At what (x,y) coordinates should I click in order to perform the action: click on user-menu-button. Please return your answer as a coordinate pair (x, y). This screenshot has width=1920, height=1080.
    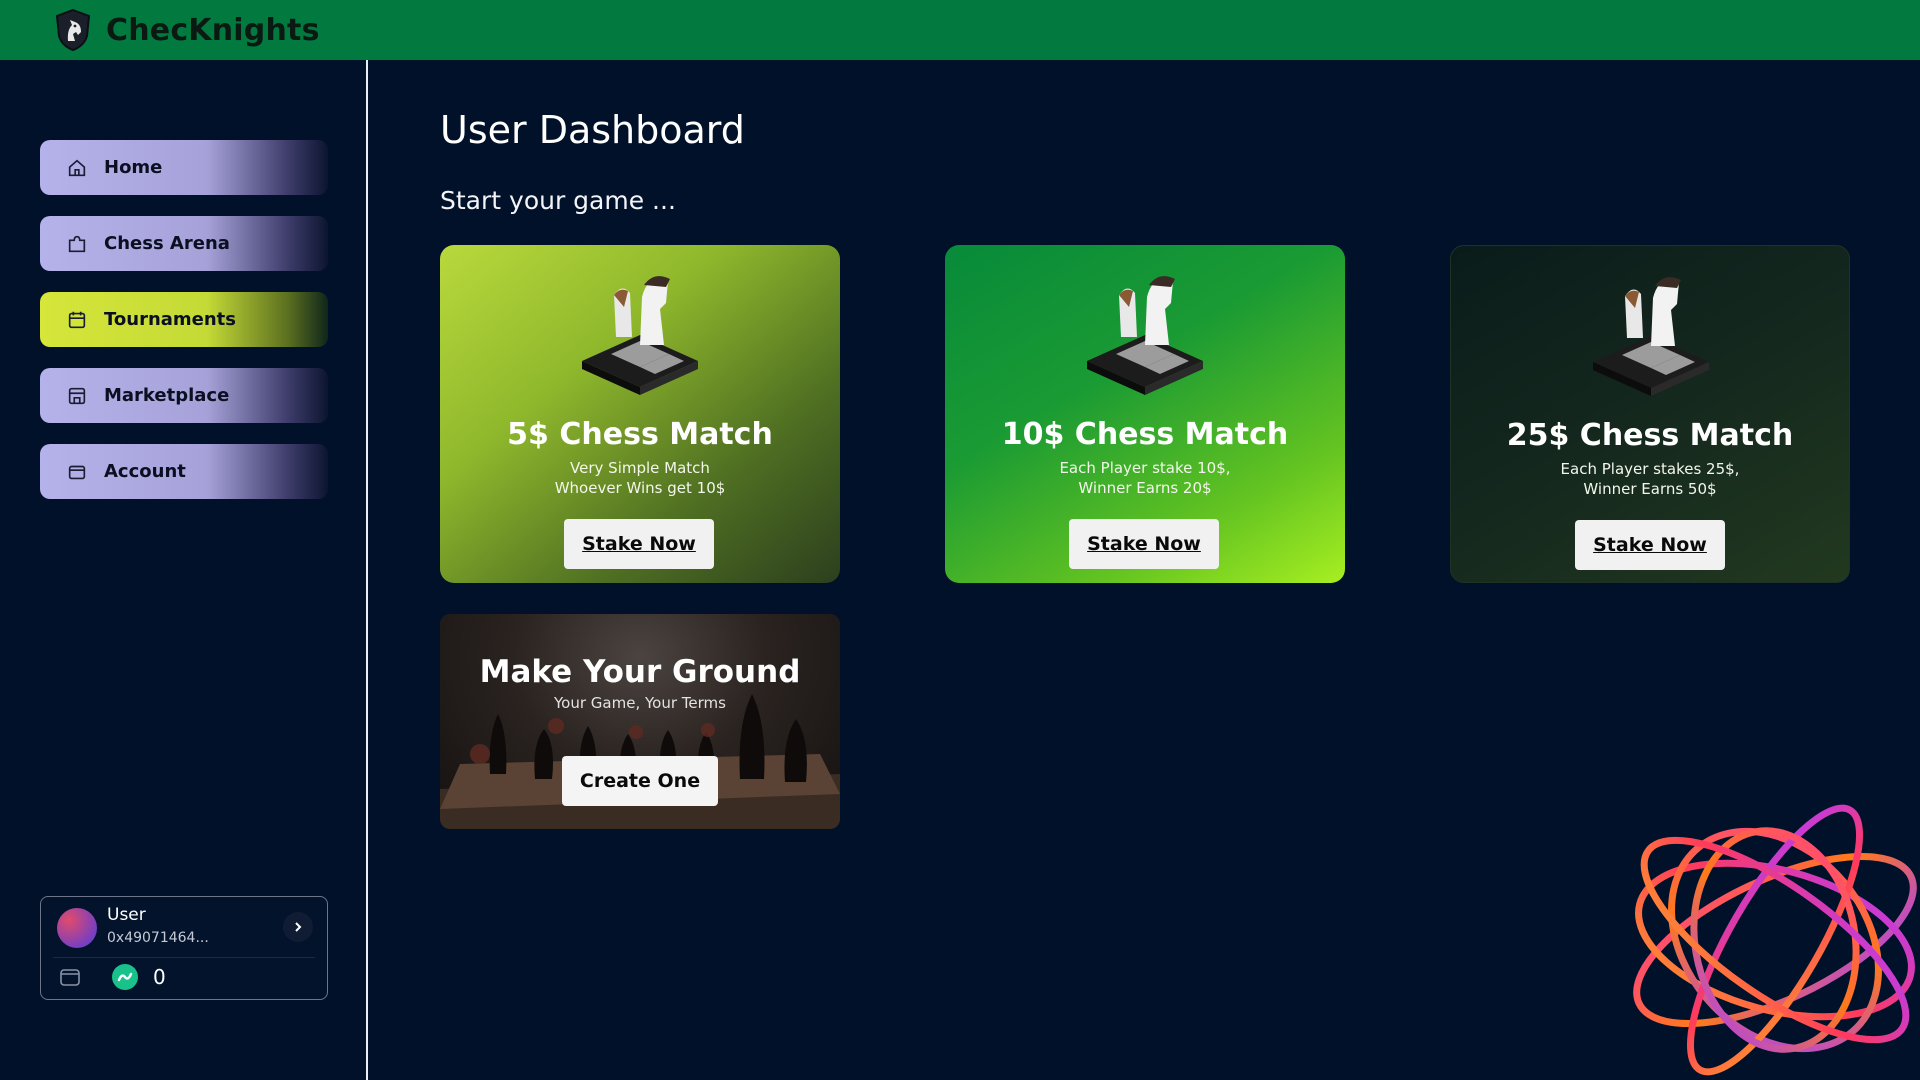
    Looking at the image, I should click on (298, 927).